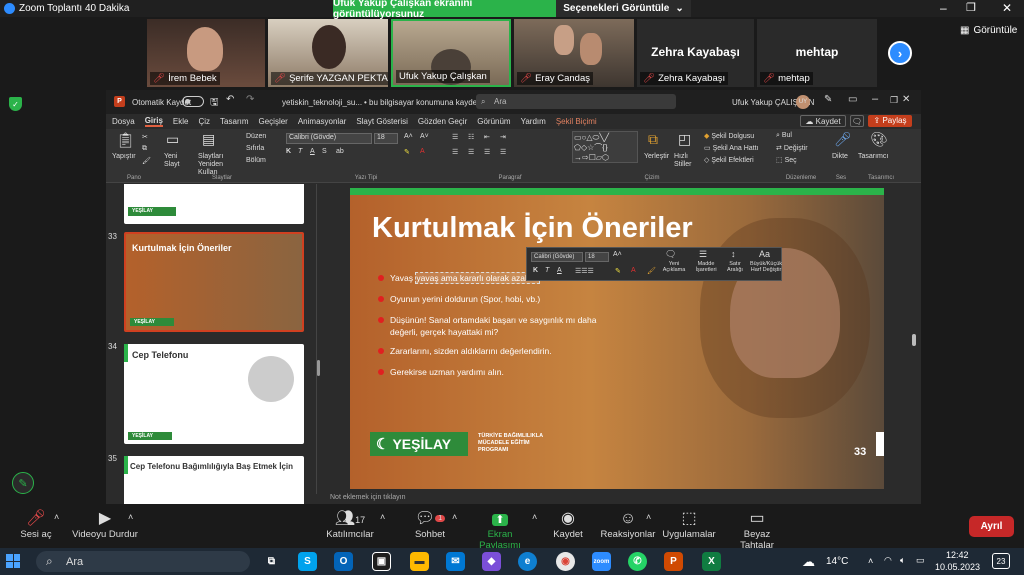 This screenshot has height=575, width=1024. Describe the element at coordinates (214, 282) in the screenshot. I see `slide-thumbnail-selected: Kurtulmak İçin Öneriler YEŞİLAY` at that location.